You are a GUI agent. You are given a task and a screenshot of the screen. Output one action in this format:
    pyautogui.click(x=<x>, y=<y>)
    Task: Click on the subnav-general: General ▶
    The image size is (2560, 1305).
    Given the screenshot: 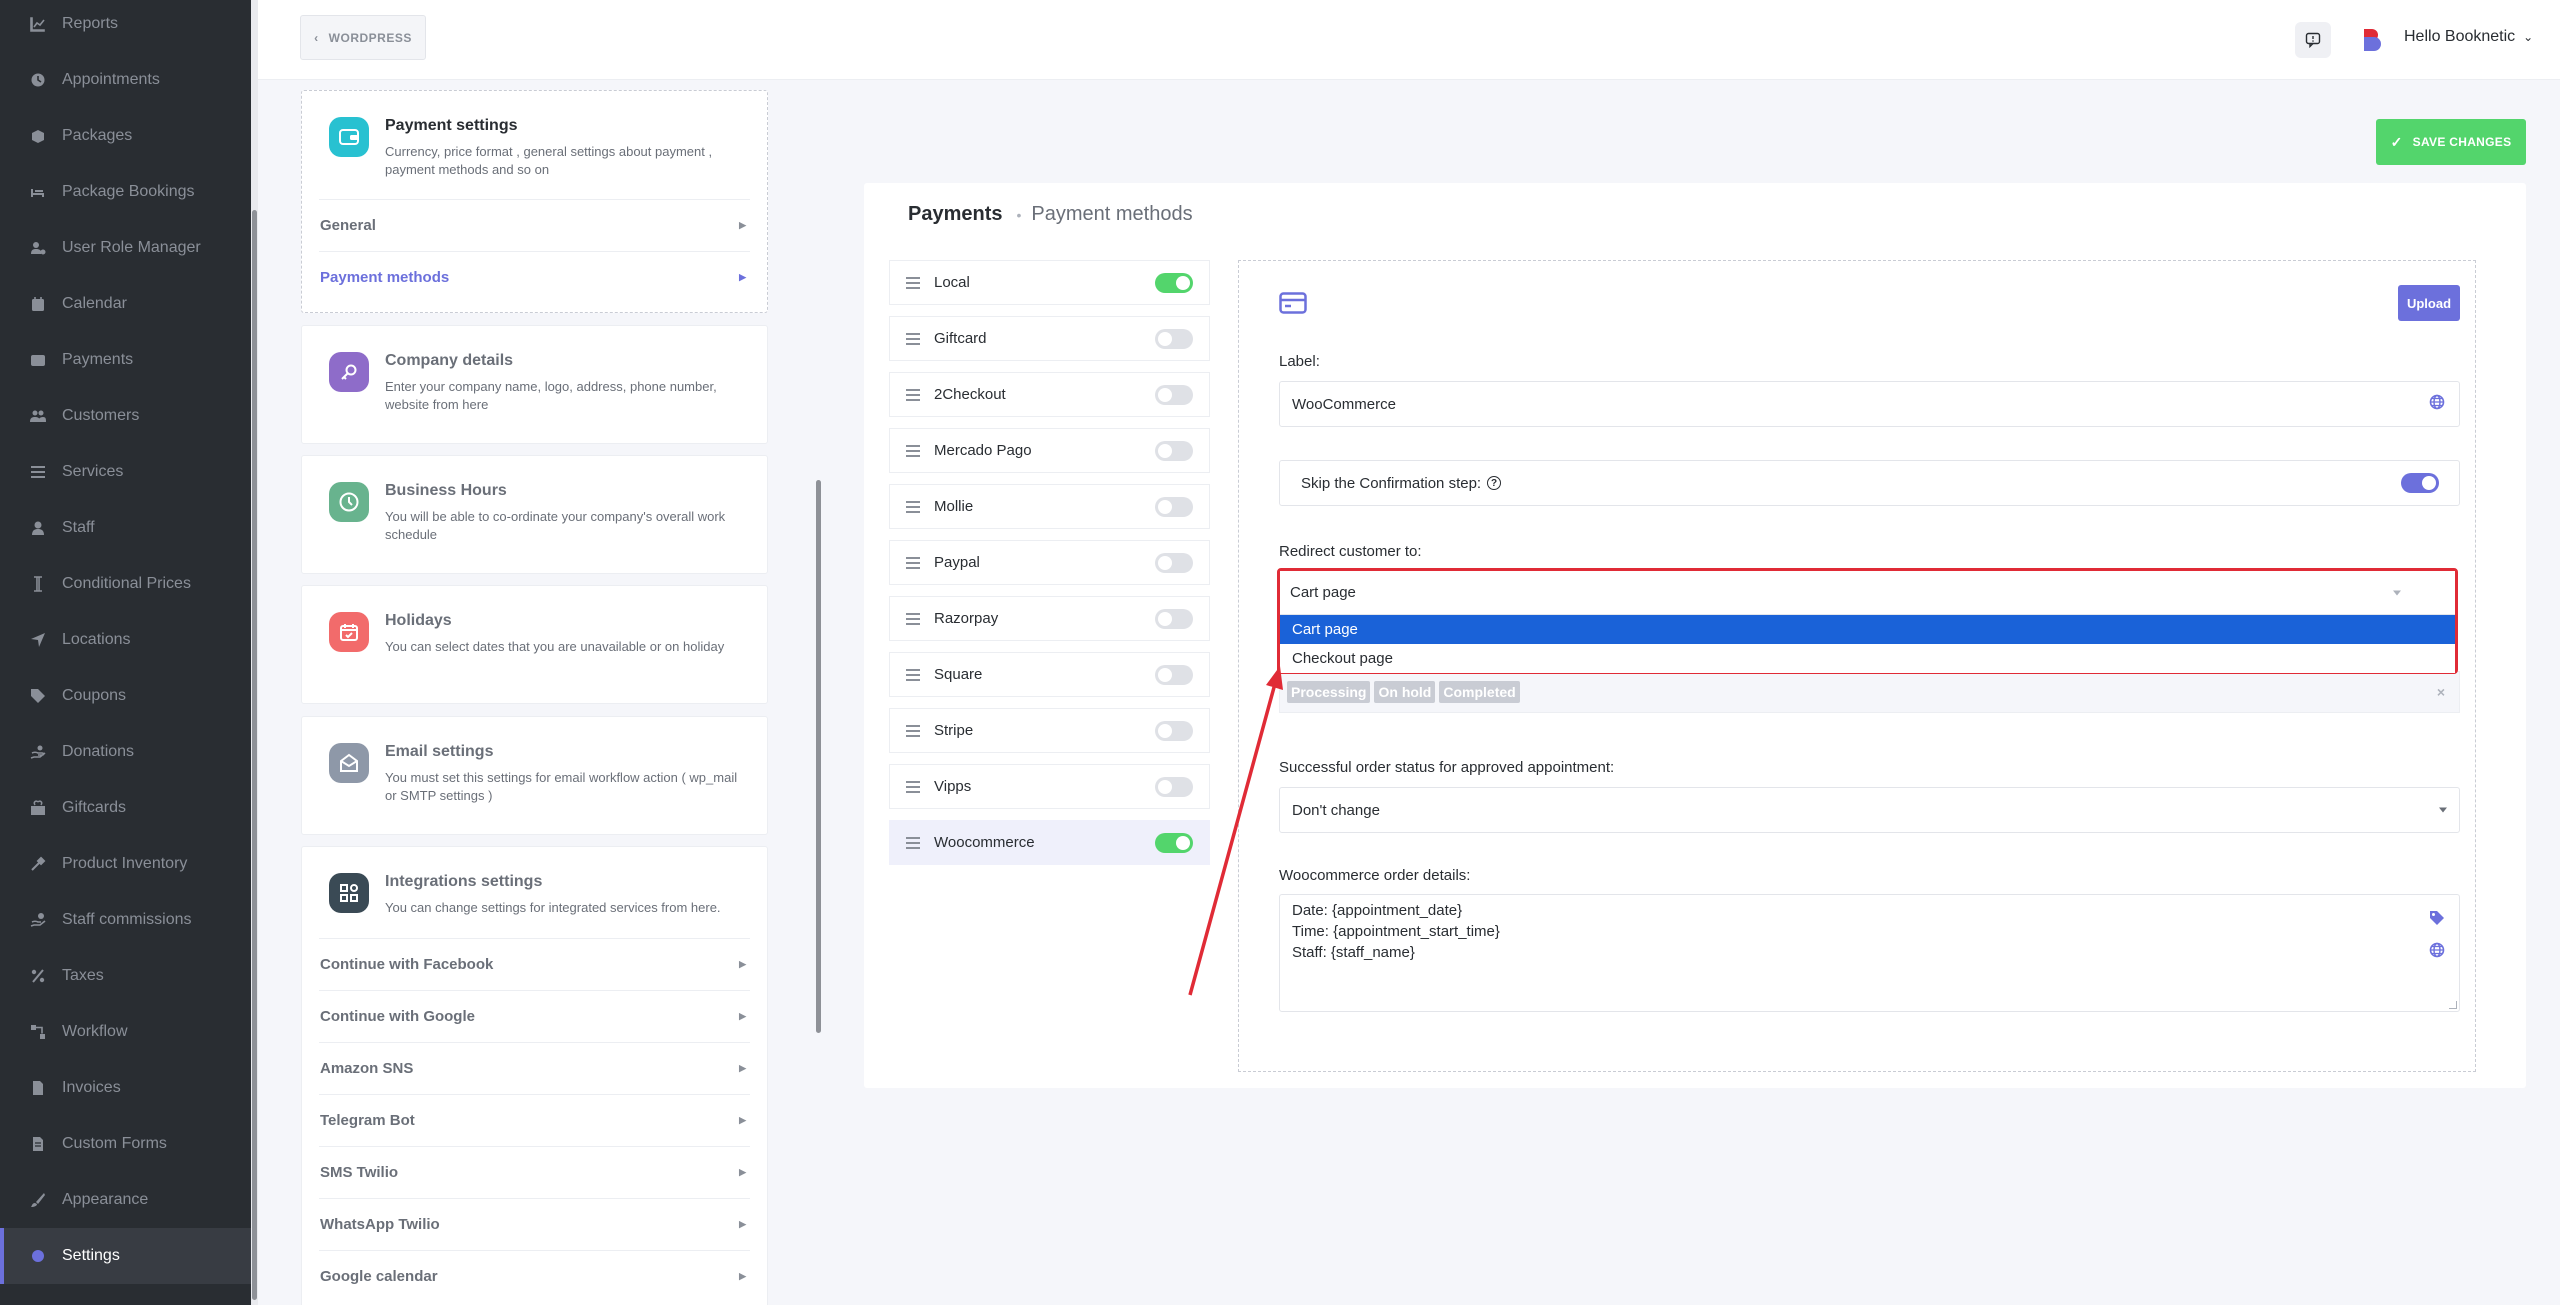 What is the action you would take?
    pyautogui.click(x=534, y=225)
    